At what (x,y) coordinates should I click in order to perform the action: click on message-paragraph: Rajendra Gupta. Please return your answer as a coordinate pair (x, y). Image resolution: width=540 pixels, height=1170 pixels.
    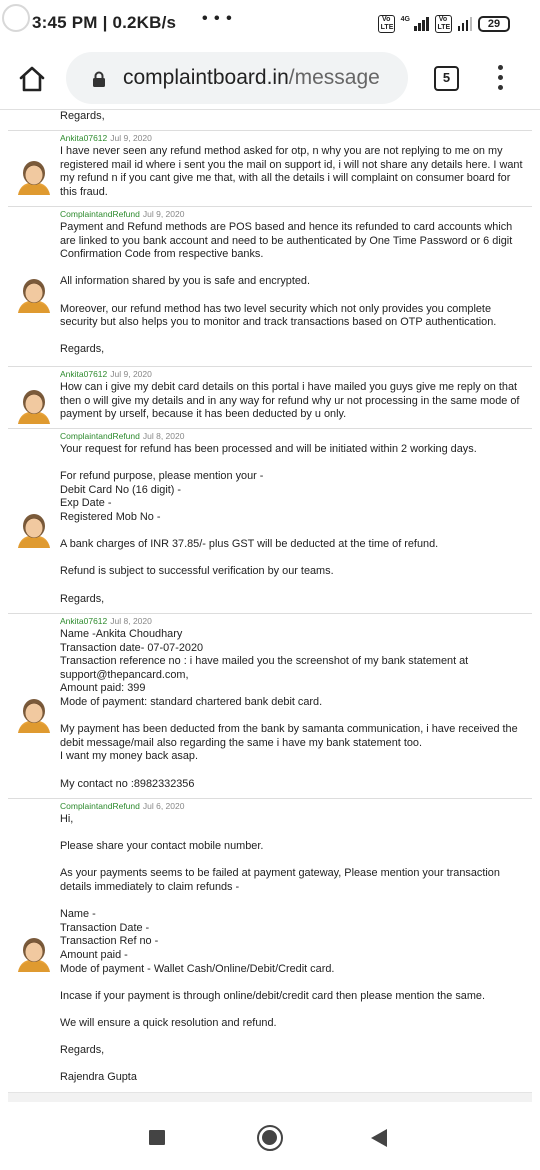
    Looking at the image, I should click on (98, 1077).